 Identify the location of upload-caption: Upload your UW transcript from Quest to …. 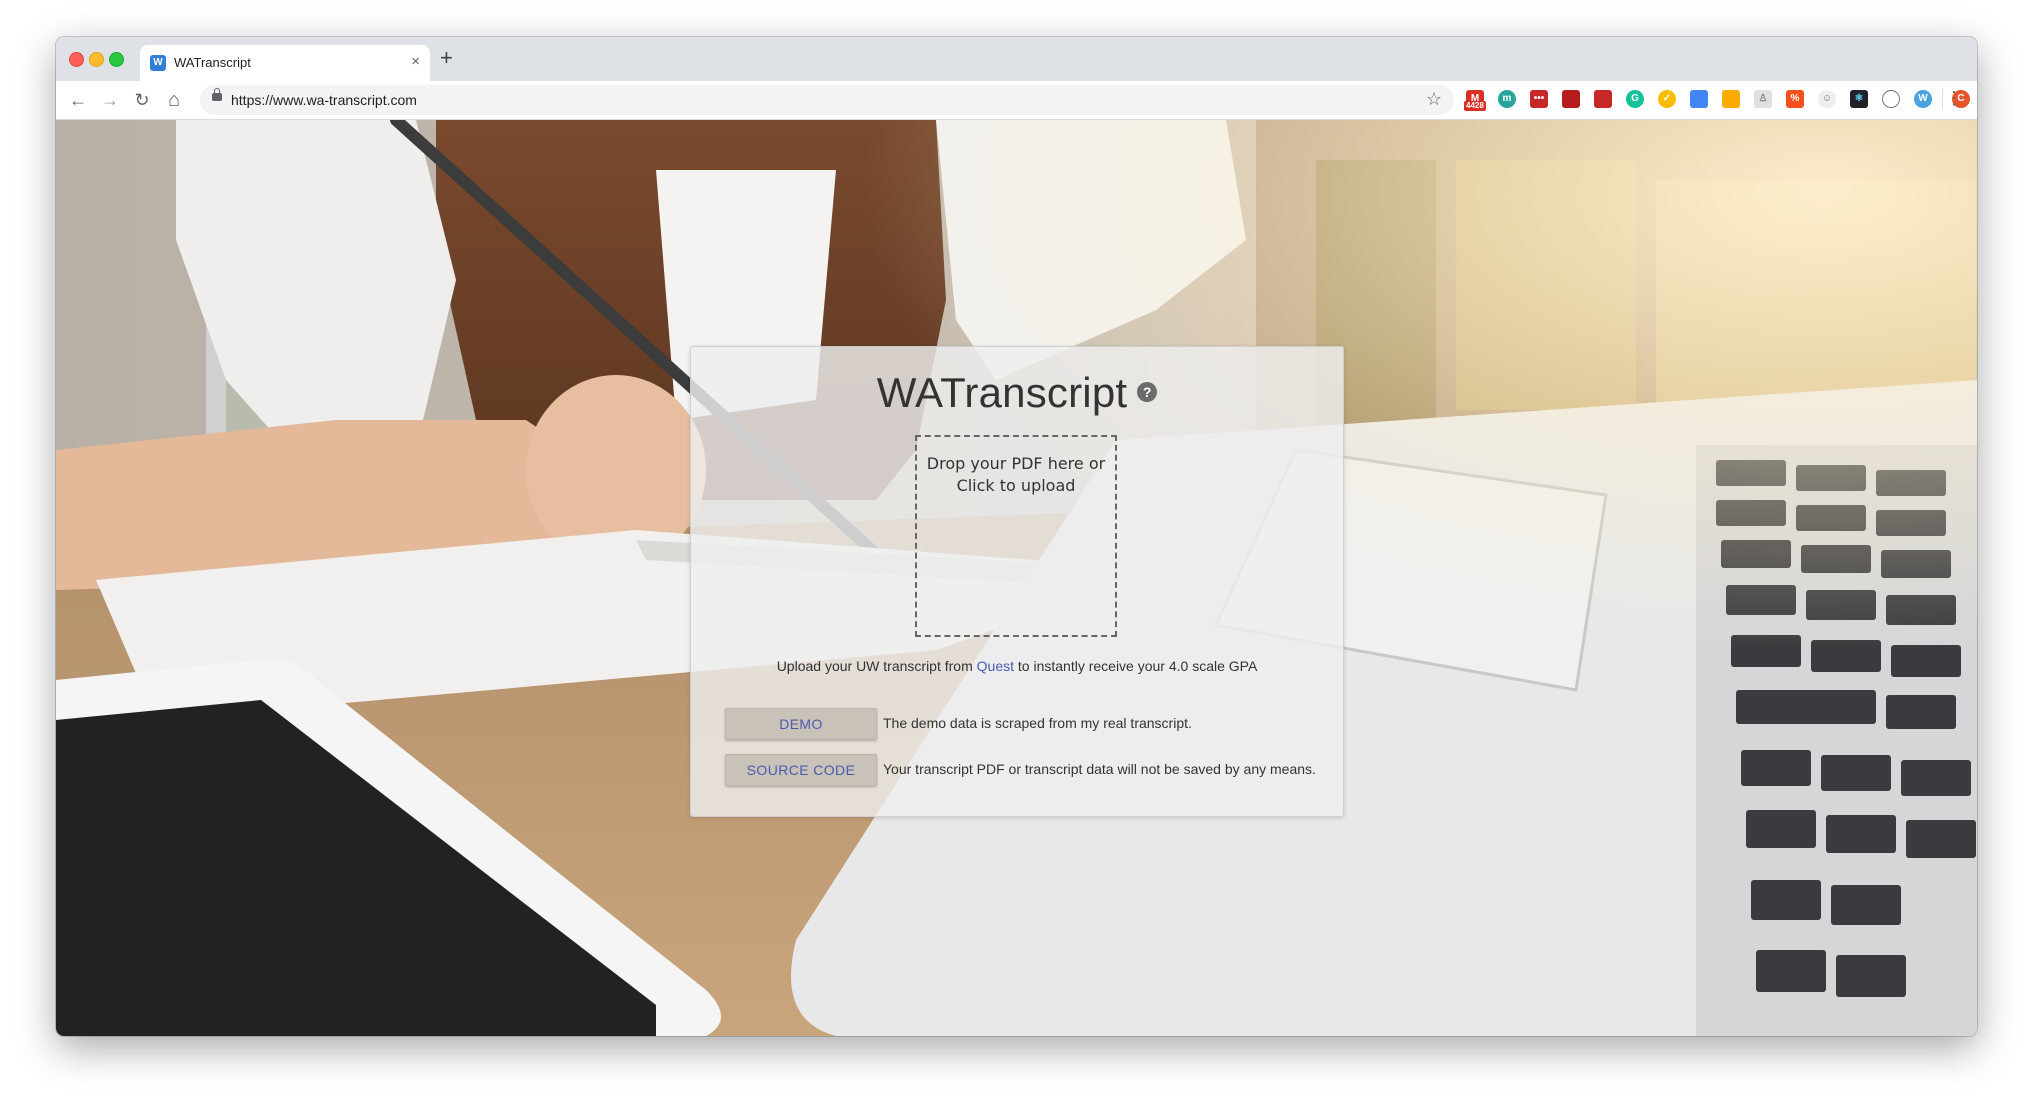
(1017, 666).